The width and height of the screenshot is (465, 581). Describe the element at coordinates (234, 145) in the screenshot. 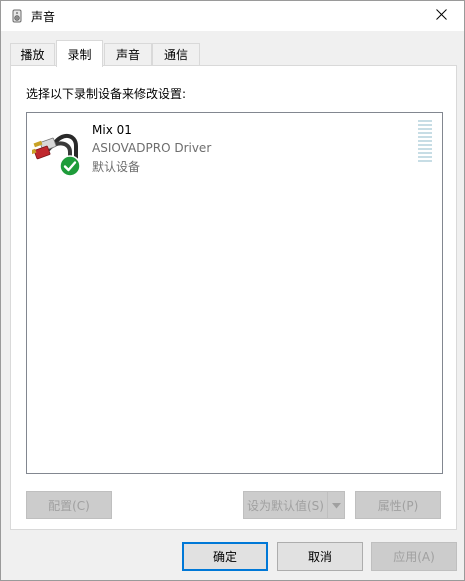

I see `list-item: Mix 01 ASIOVADPRO Driver 默认设备` at that location.